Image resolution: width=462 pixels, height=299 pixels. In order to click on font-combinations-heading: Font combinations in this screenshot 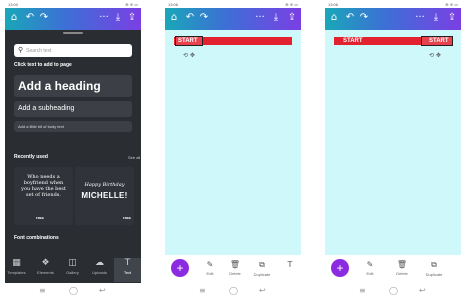, I will do `click(36, 238)`.